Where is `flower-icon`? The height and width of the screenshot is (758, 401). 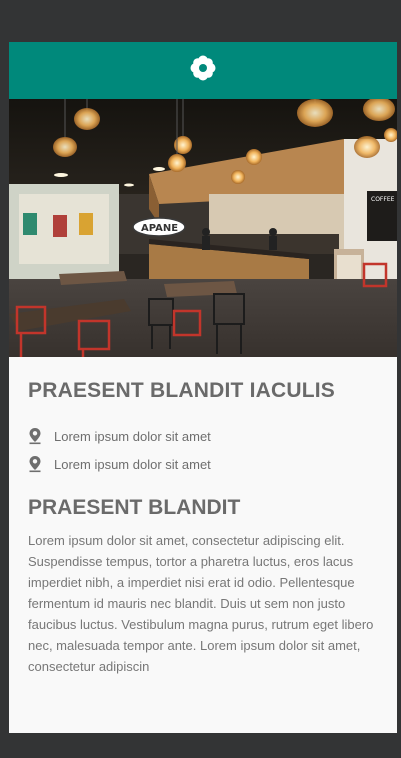
flower-icon is located at coordinates (203, 70).